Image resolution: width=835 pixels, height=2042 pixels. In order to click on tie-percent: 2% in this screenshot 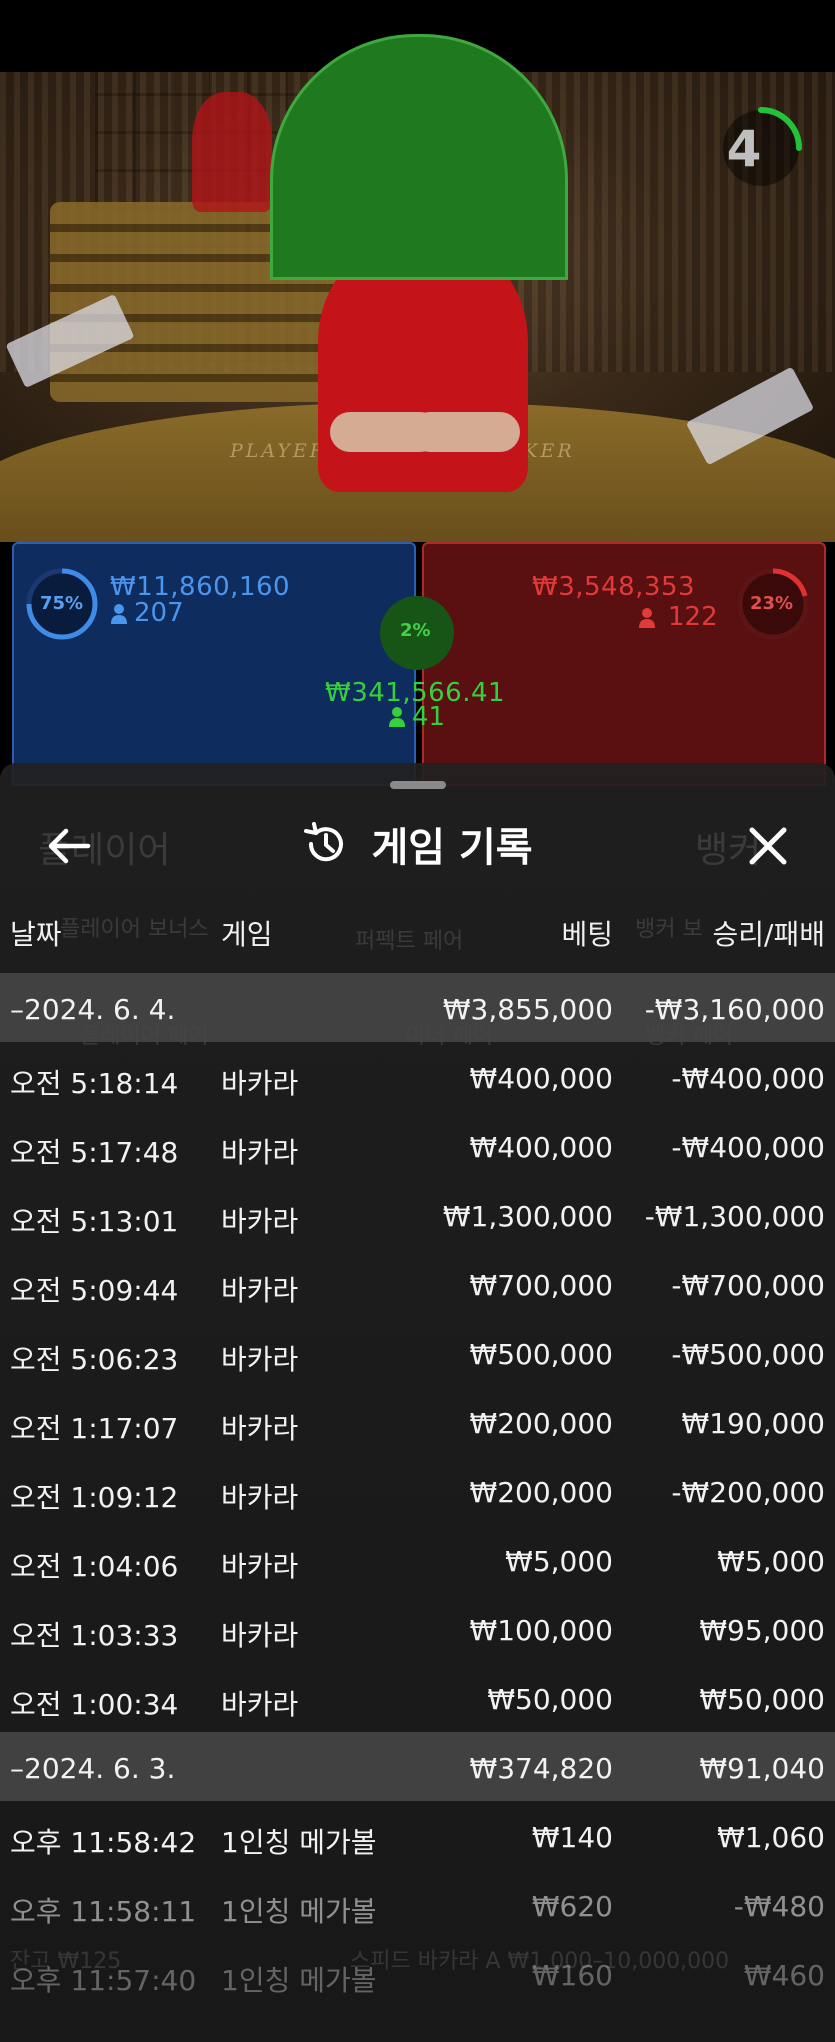, I will do `click(415, 630)`.